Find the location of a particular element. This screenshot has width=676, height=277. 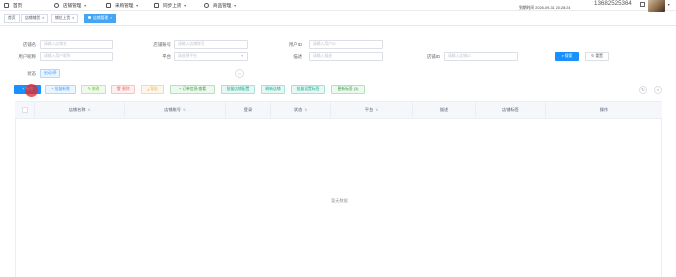

shop-account-input: 请输入店铺账号 is located at coordinates (211, 44).